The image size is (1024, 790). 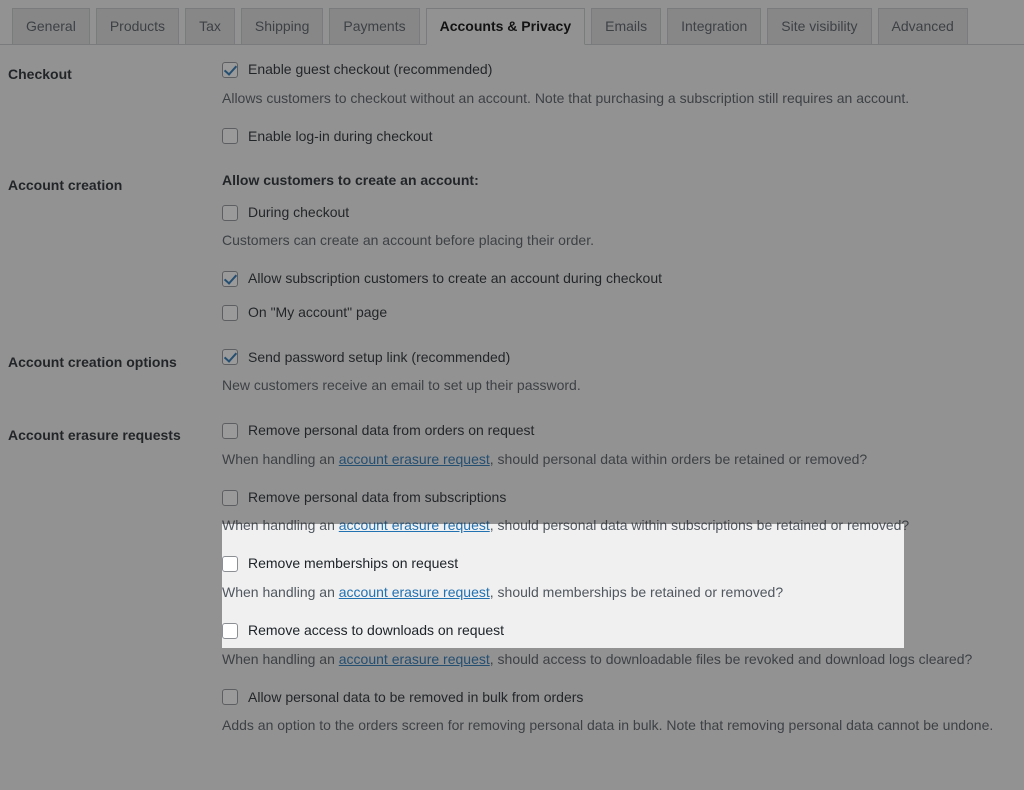 What do you see at coordinates (65, 185) in the screenshot?
I see `section-label-account-creation: Account creation` at bounding box center [65, 185].